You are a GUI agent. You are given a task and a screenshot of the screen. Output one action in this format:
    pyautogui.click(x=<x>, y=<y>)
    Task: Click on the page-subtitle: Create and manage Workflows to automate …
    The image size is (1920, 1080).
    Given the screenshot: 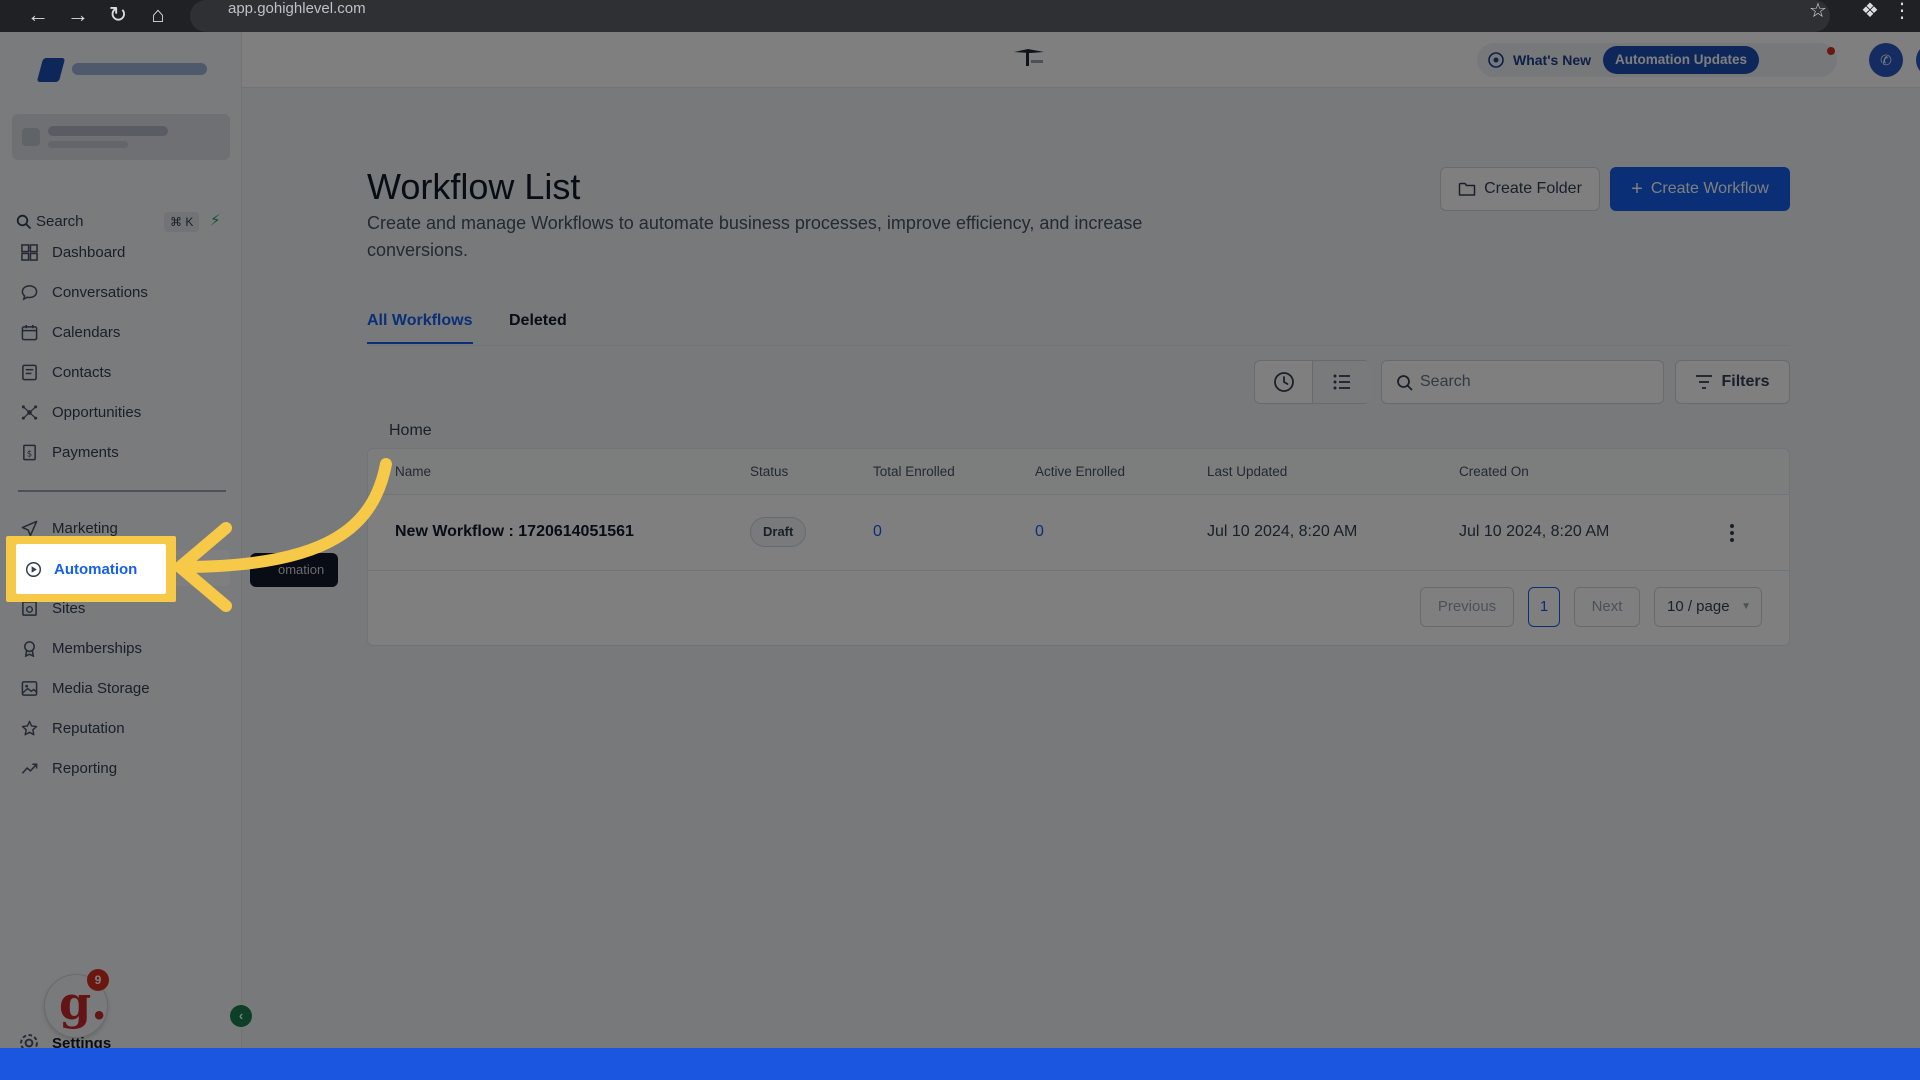 What is the action you would take?
    pyautogui.click(x=755, y=236)
    